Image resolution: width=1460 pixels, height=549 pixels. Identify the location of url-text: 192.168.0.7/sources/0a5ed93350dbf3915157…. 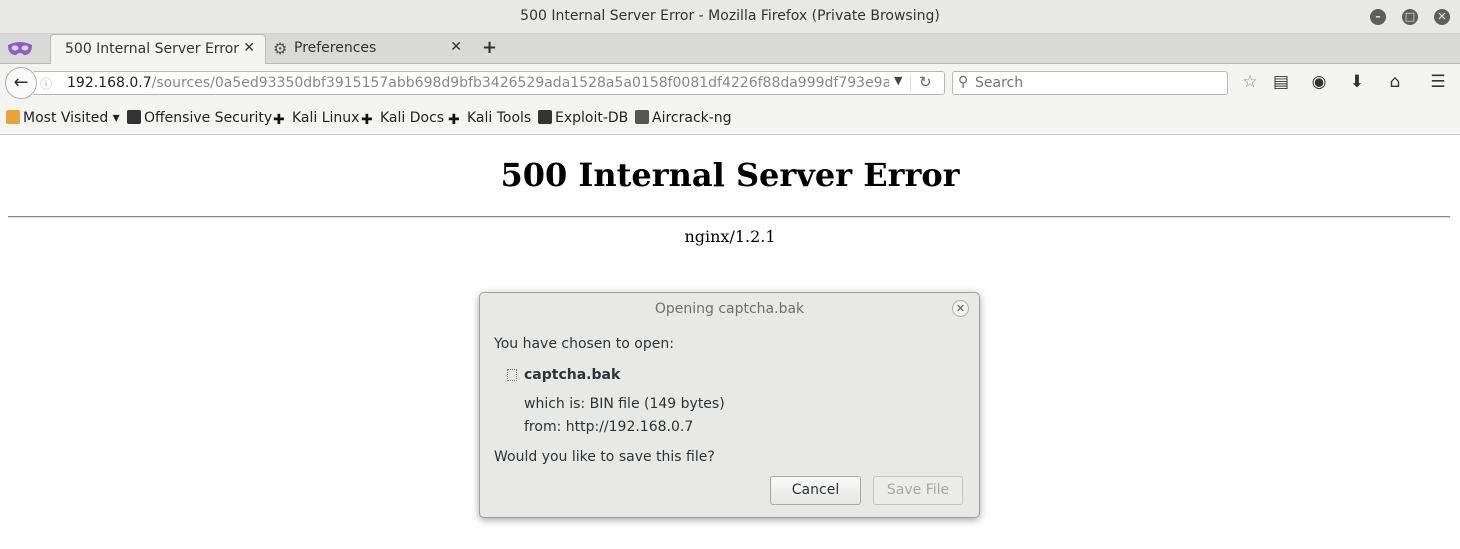
(478, 83).